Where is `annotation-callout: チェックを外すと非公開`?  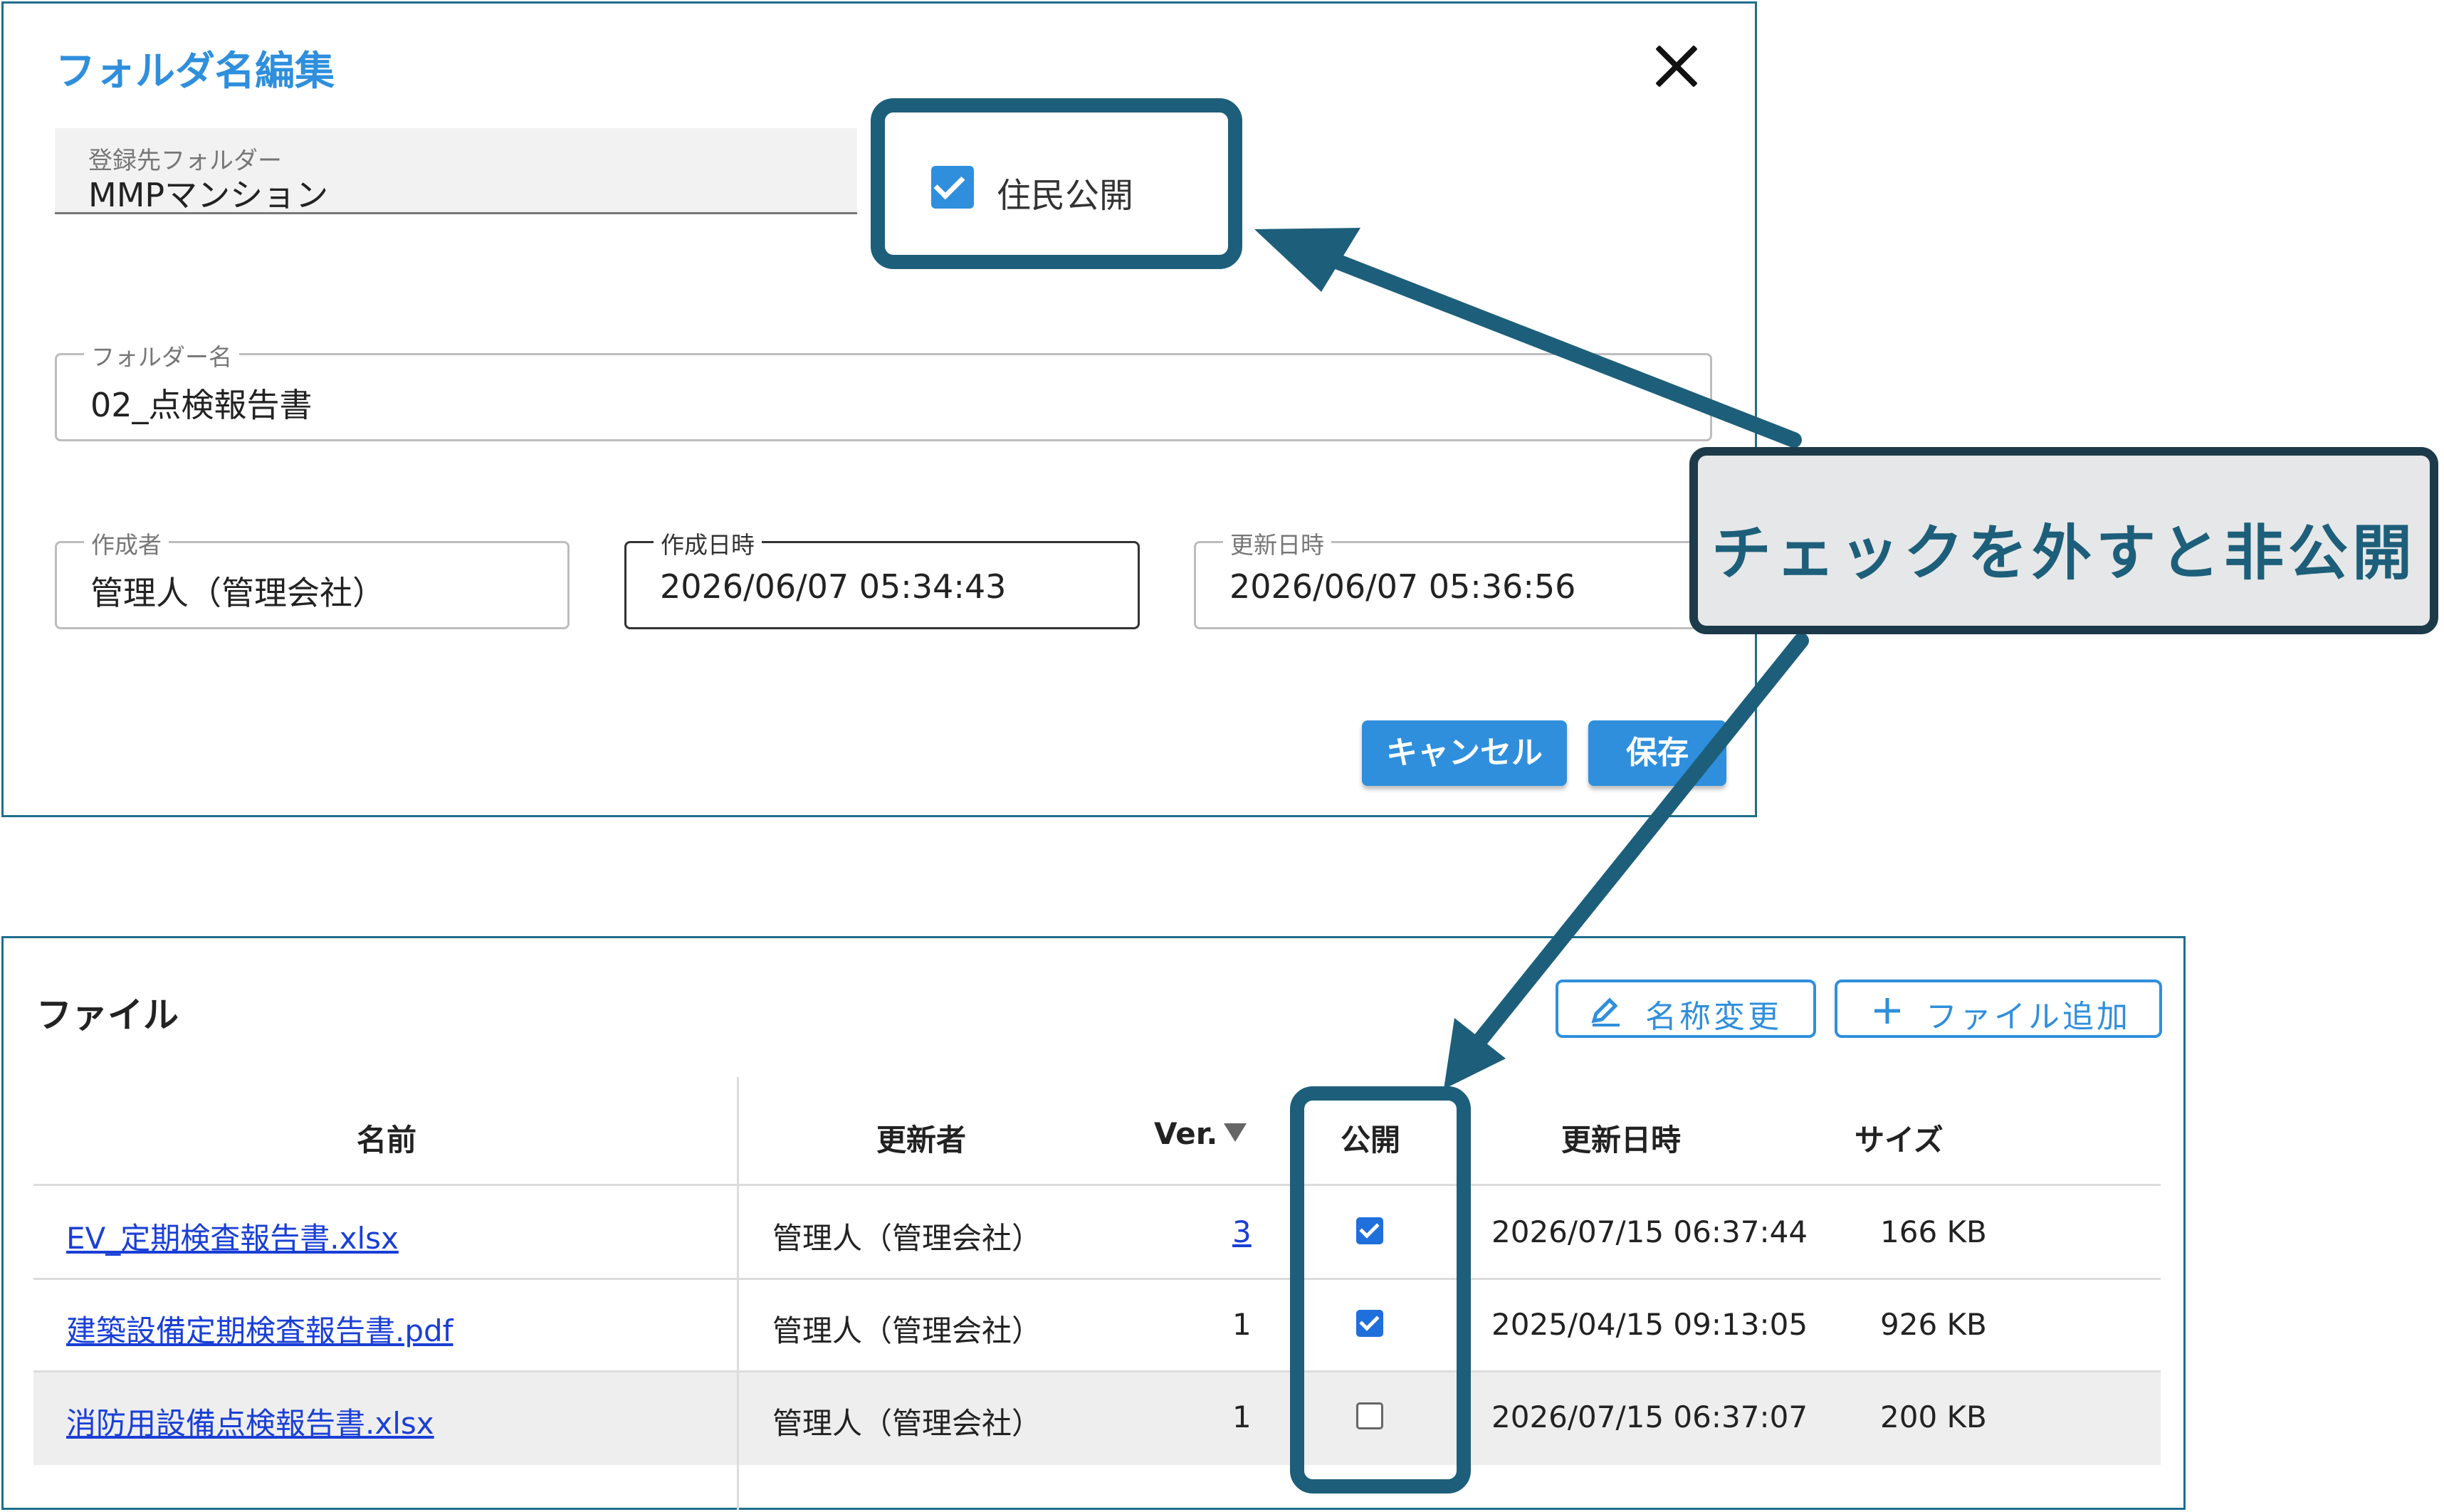 annotation-callout: チェックを外すと非公開 is located at coordinates (2063, 540).